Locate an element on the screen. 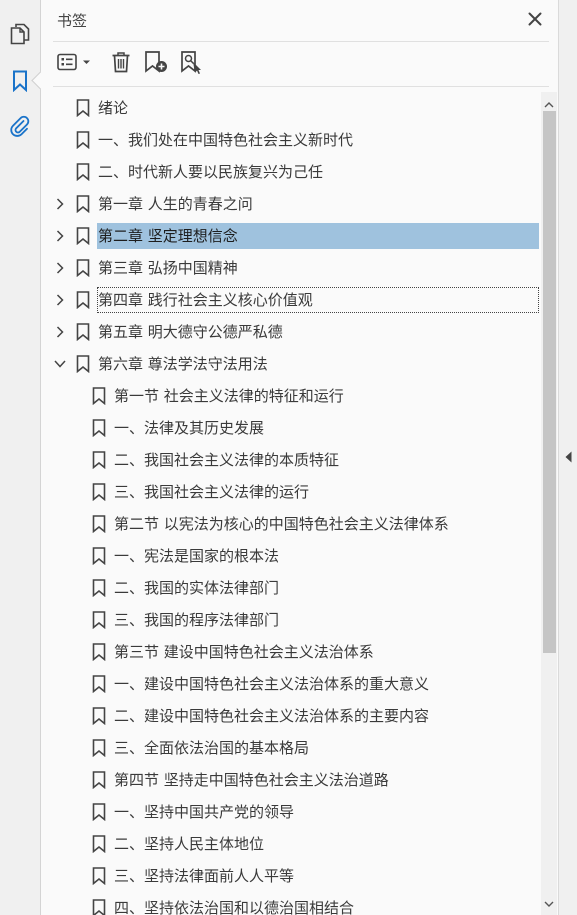 The height and width of the screenshot is (915, 577). bookmark-row: 绪论 is located at coordinates (291, 108).